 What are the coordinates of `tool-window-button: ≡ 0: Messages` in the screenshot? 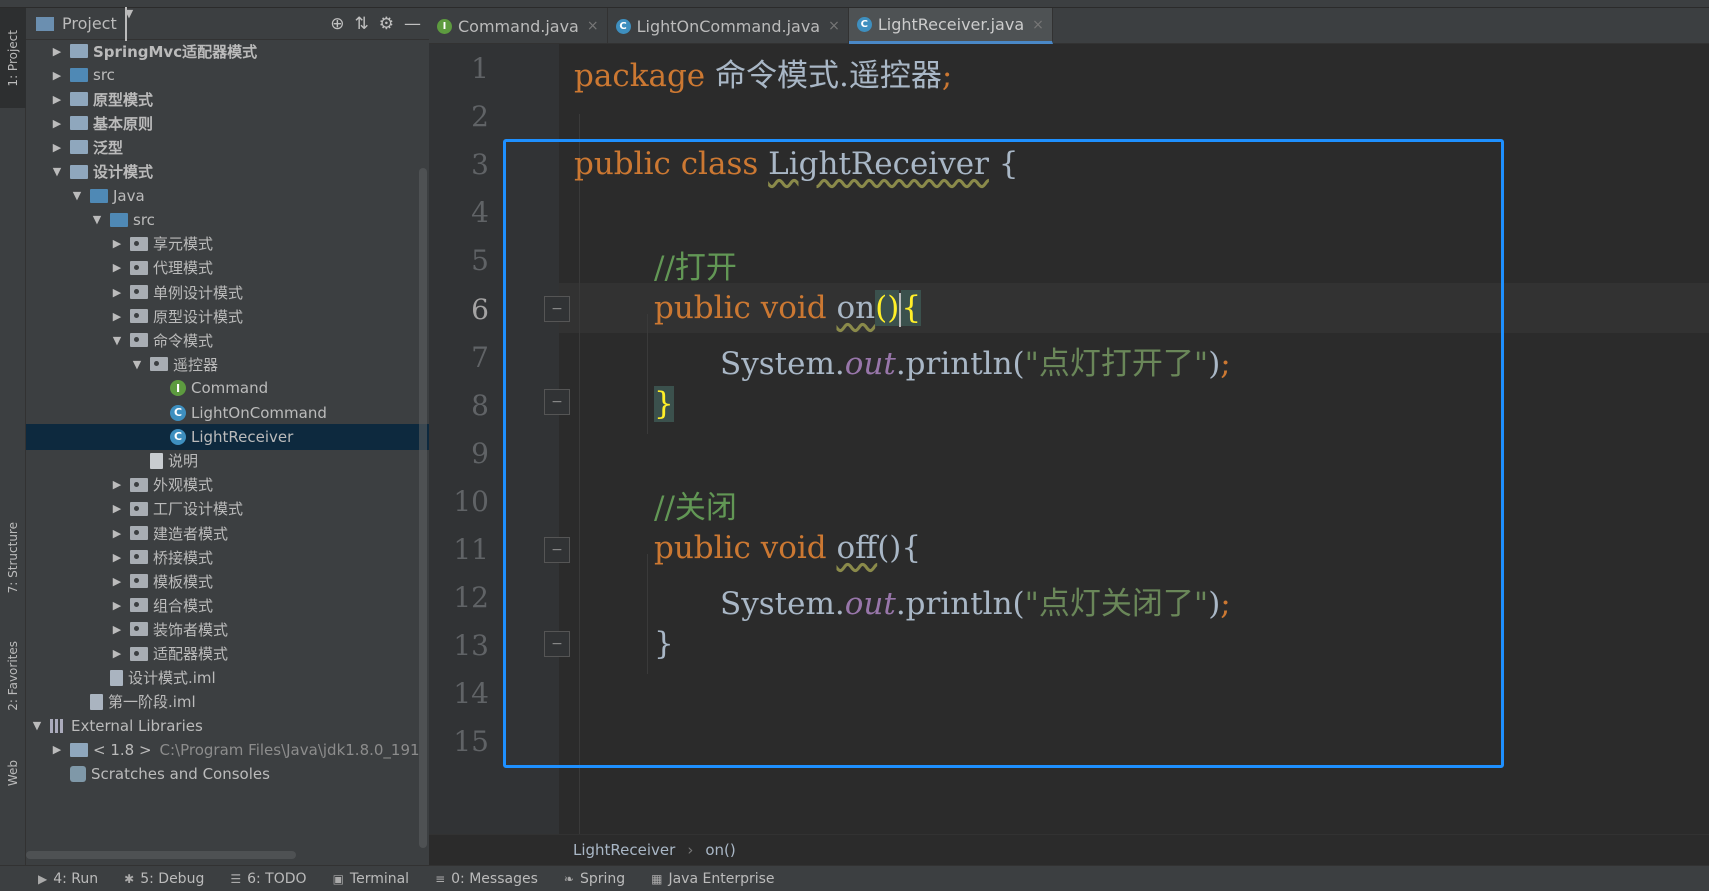 It's located at (486, 879).